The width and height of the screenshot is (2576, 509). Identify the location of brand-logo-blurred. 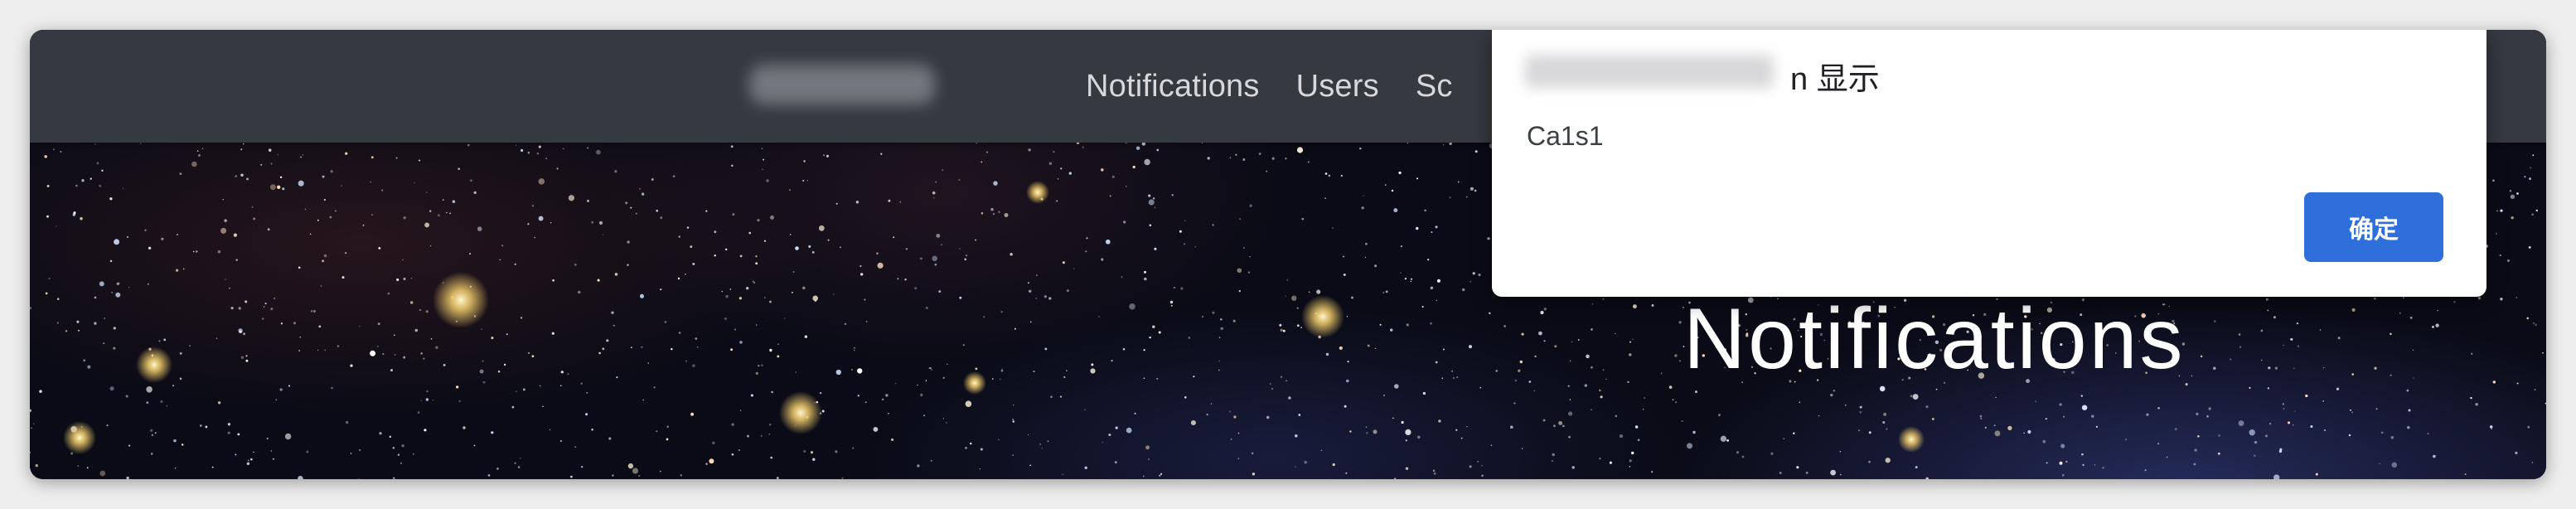
(842, 84).